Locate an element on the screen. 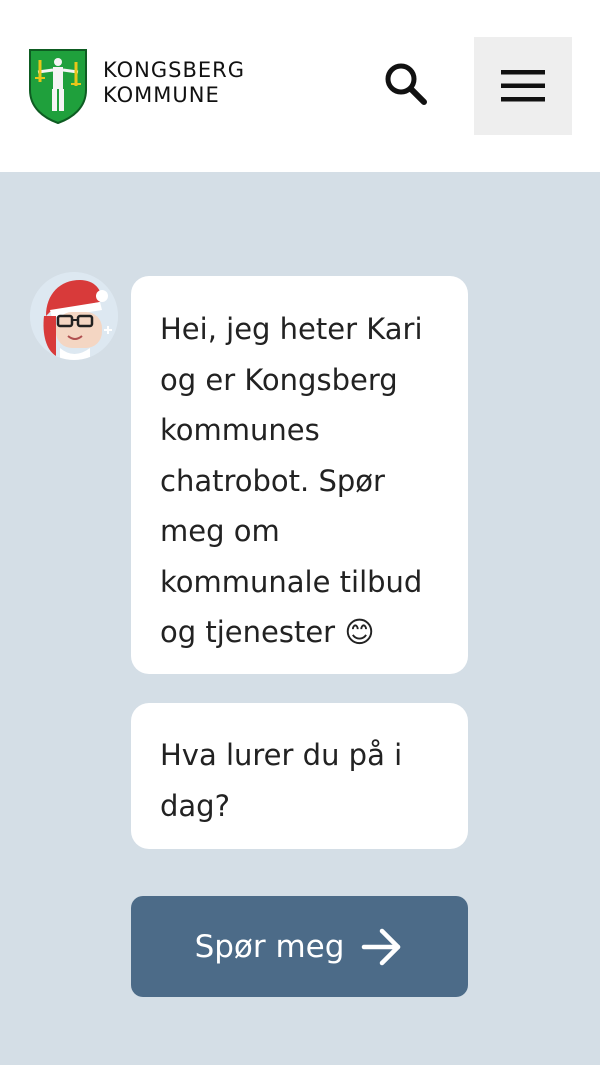 This screenshot has height=1065, width=600. search-icon is located at coordinates (406, 84).